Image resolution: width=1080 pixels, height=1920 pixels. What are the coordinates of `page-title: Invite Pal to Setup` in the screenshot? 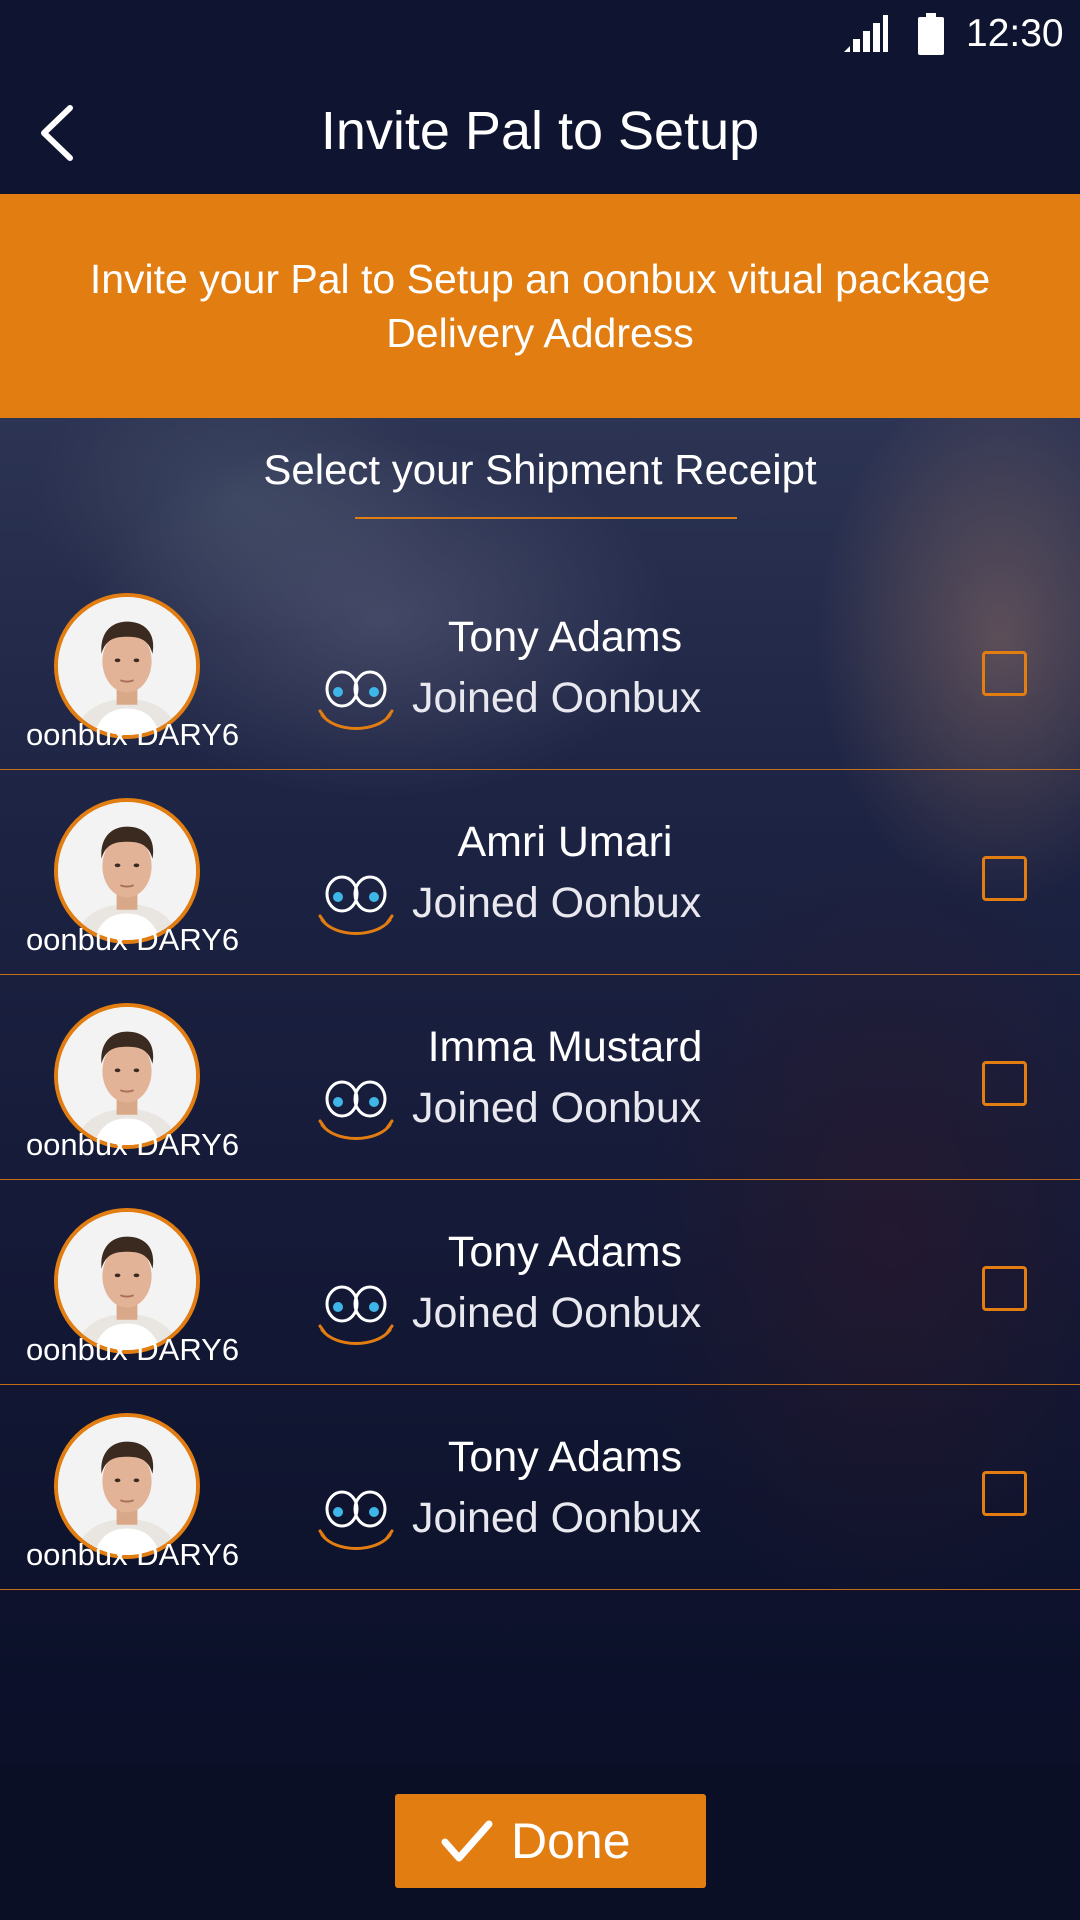 It's located at (540, 131).